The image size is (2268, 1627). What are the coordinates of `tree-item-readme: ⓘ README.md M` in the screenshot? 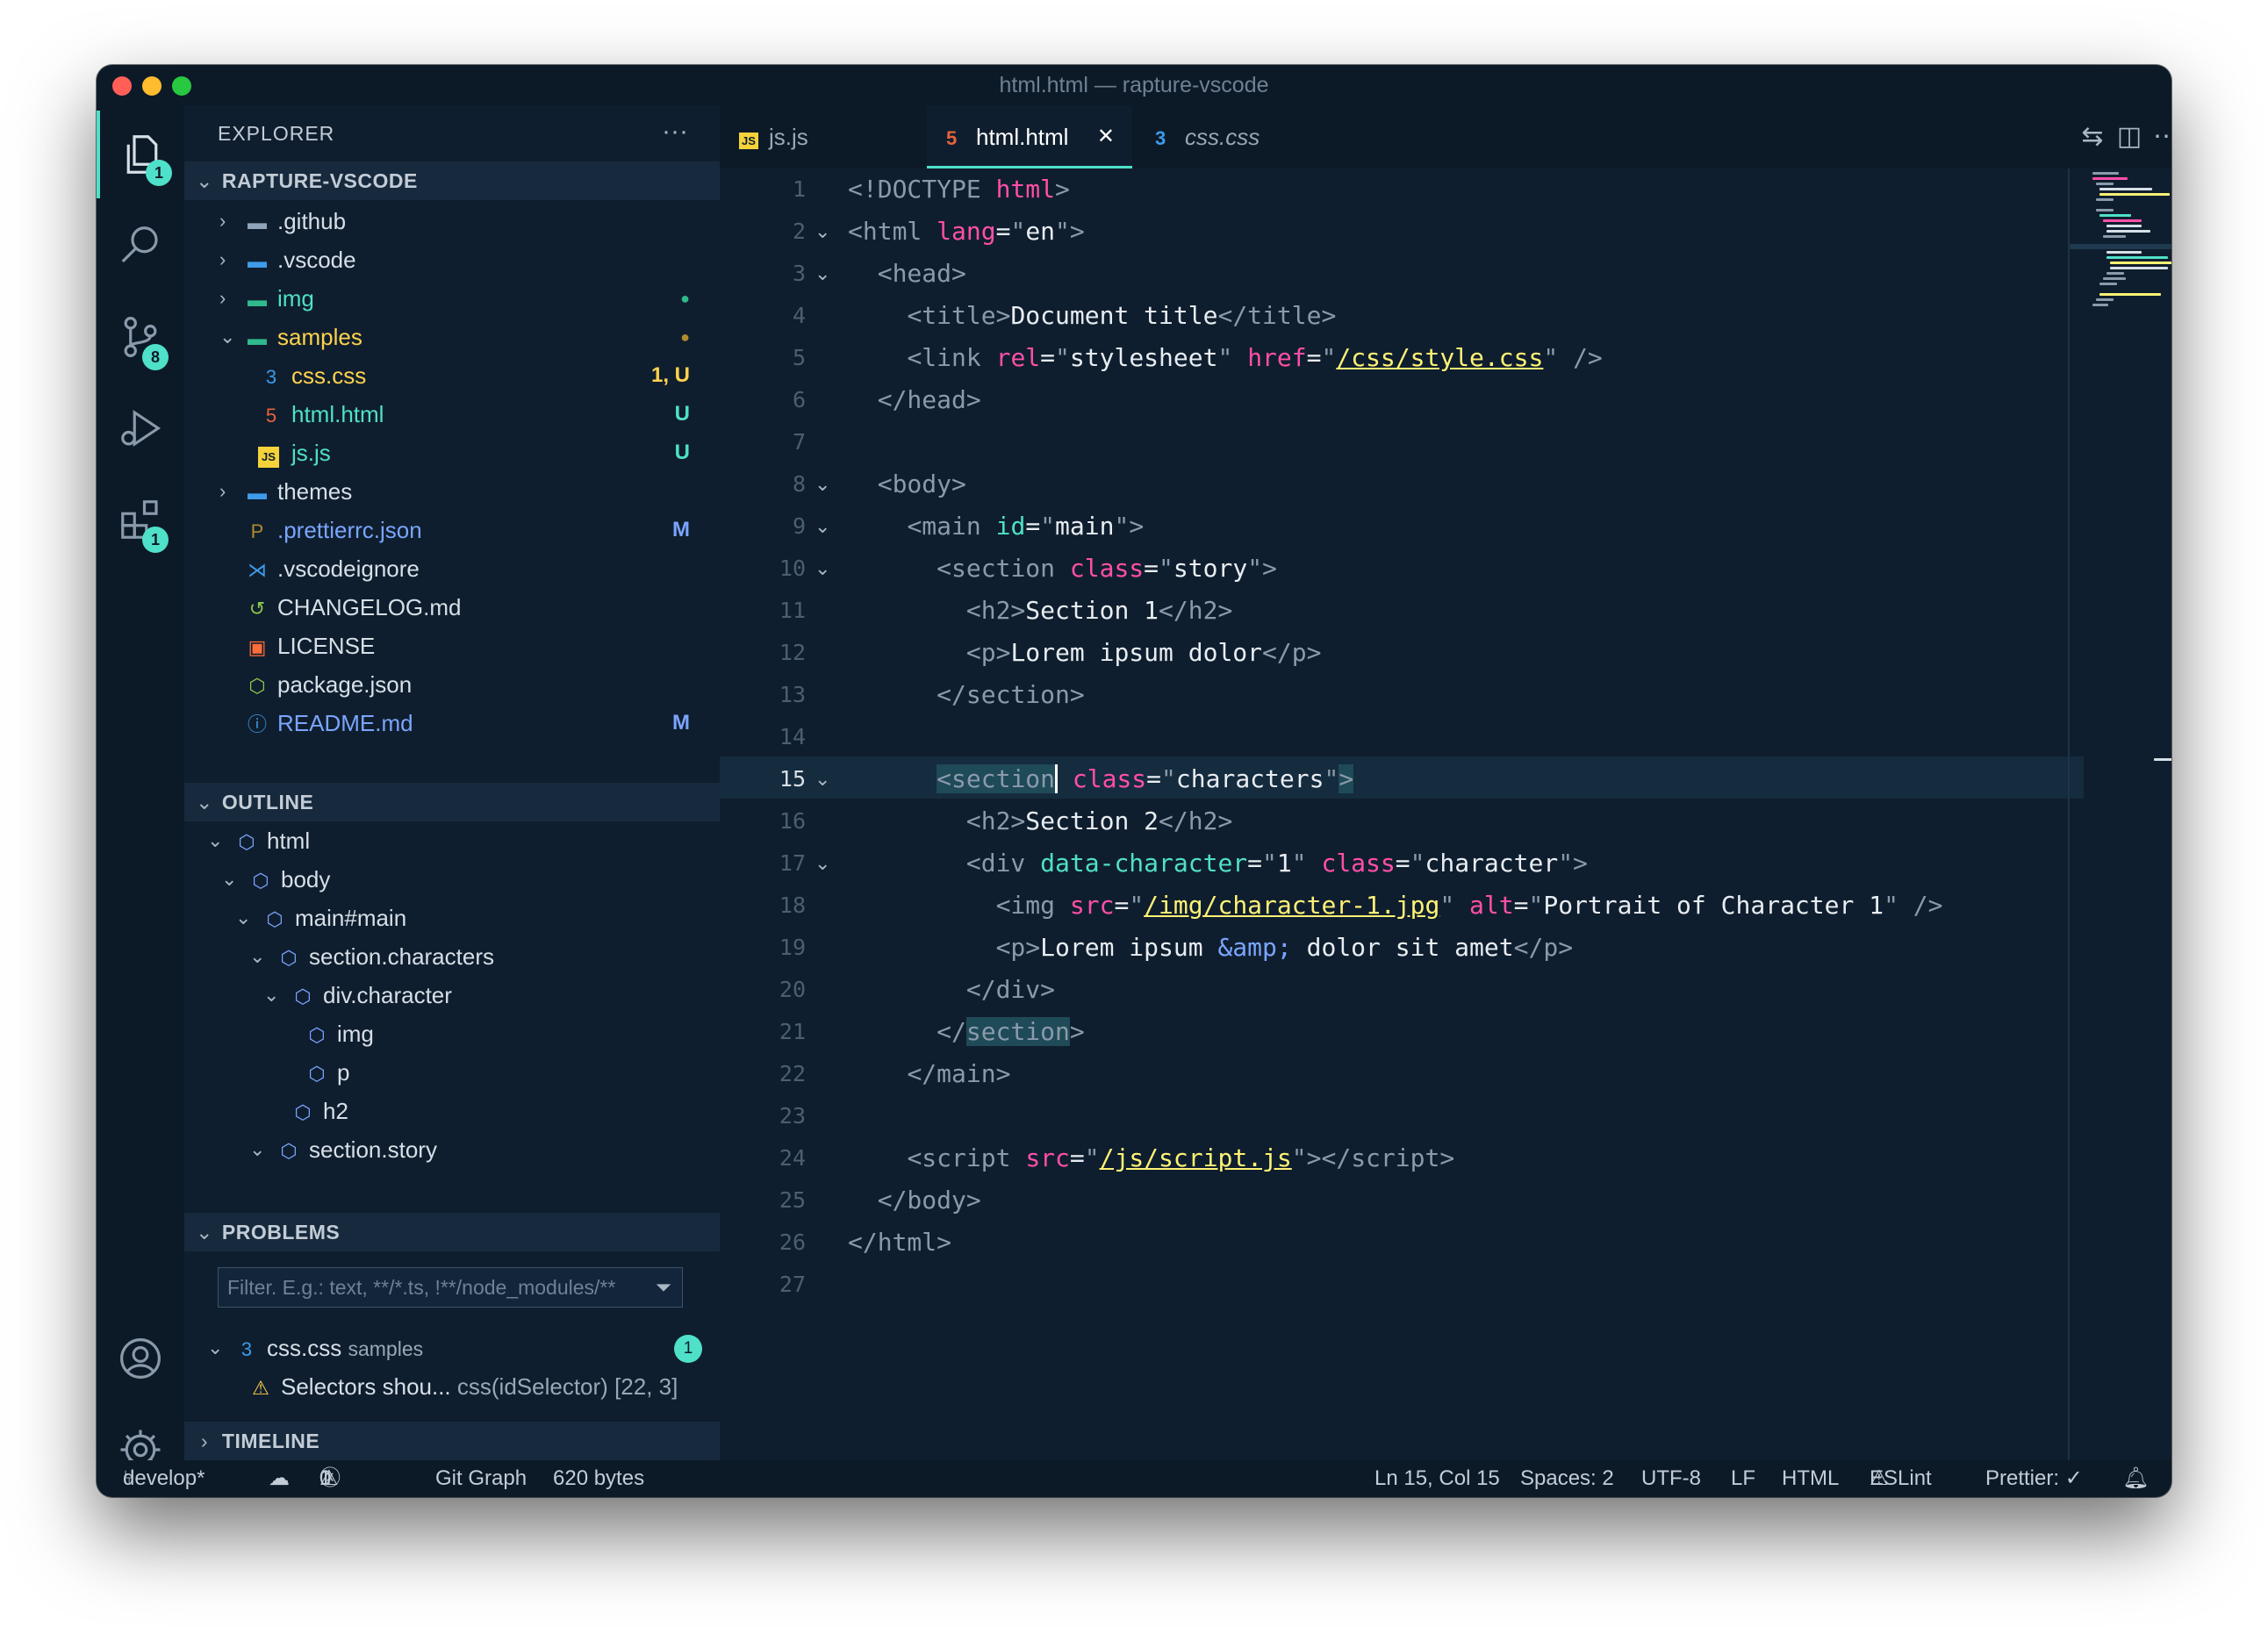 It's located at (452, 723).